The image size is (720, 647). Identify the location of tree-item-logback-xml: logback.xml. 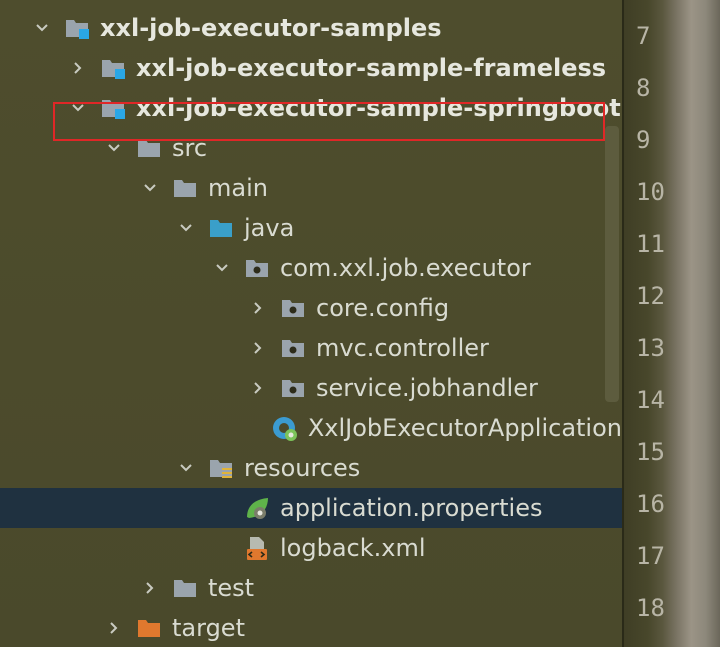
(311, 548).